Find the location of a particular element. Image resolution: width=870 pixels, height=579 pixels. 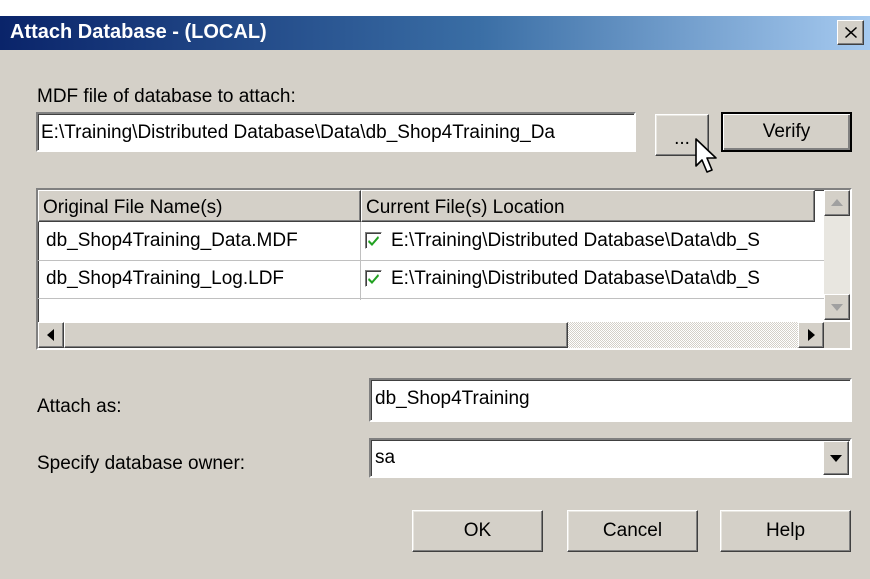

horizontal-scrollbar is located at coordinates (431, 335).